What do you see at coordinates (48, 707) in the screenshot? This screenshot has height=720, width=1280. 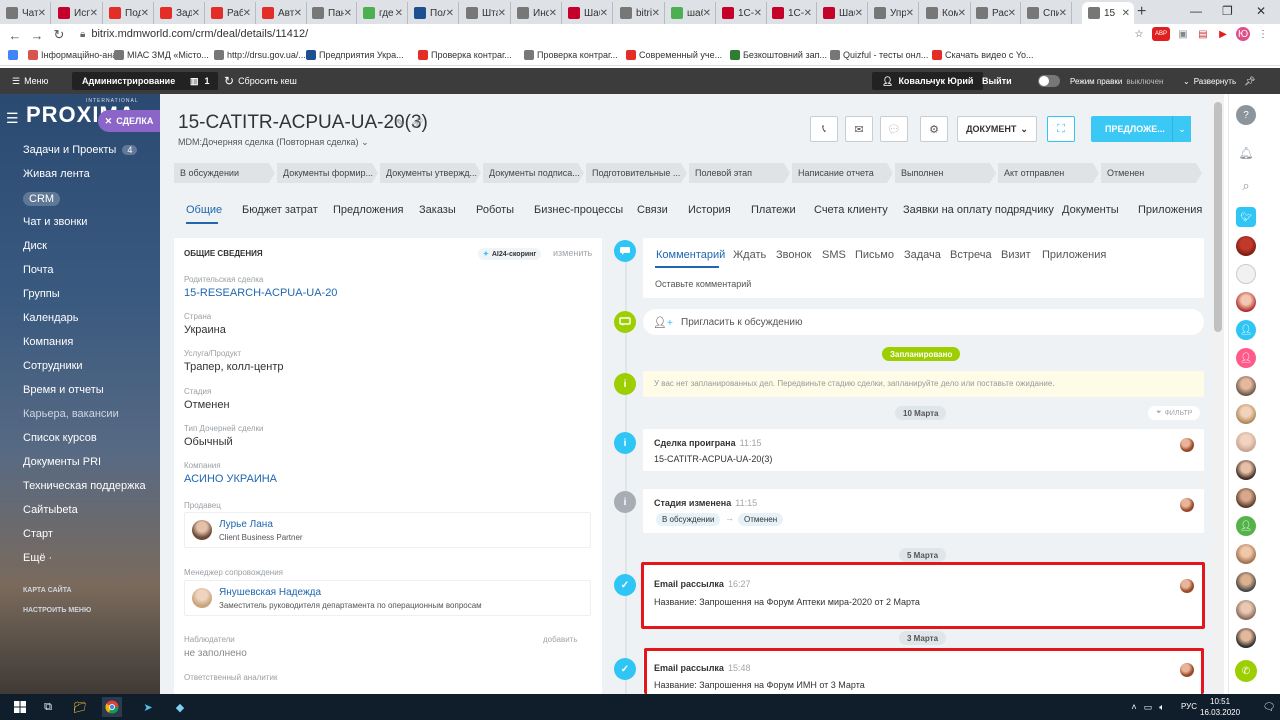 I see `task-view-icon: ⧉` at bounding box center [48, 707].